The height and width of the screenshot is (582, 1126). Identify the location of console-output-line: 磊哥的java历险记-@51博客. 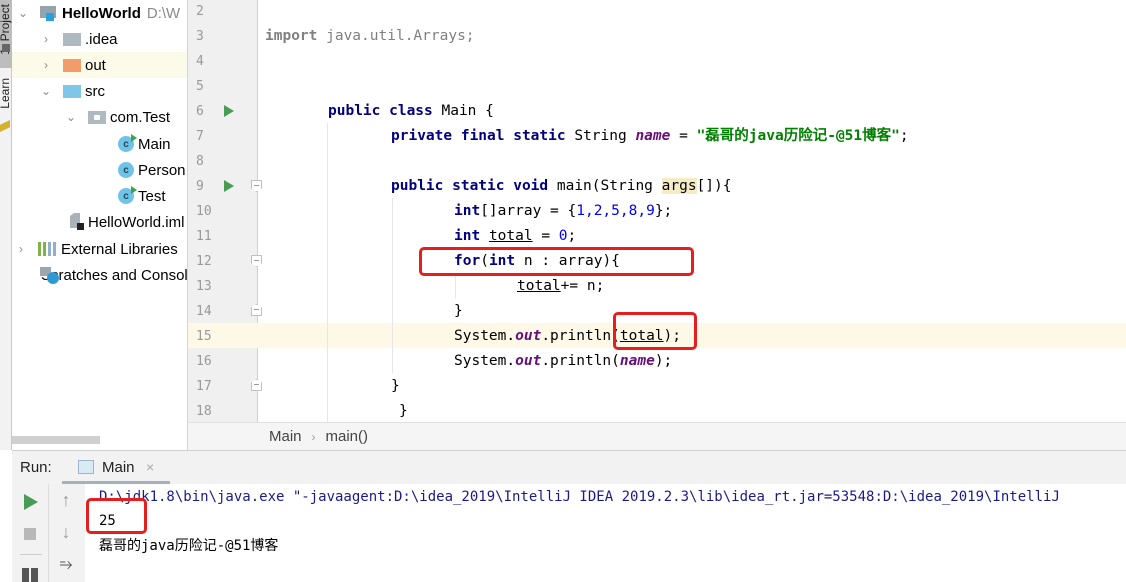
(189, 546).